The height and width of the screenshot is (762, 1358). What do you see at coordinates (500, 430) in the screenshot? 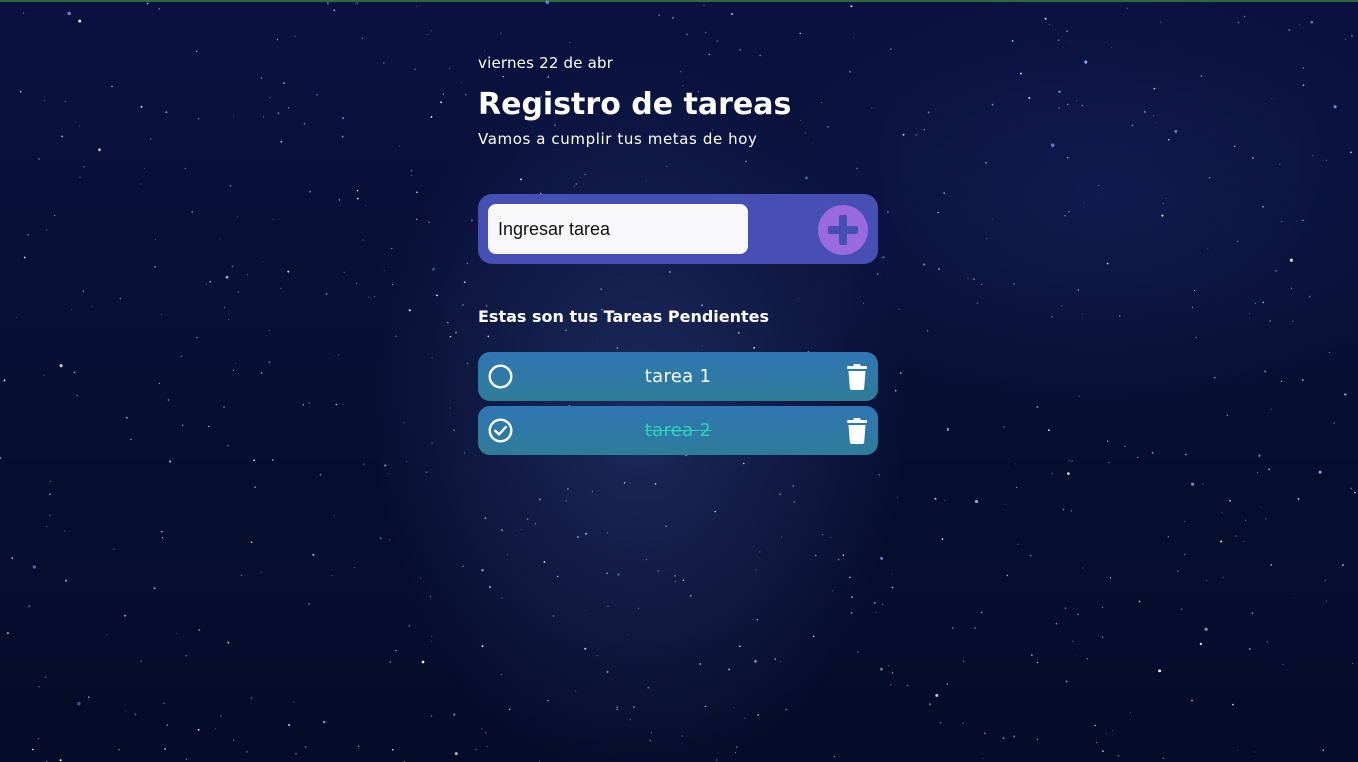
I see `check-circle-icon` at bounding box center [500, 430].